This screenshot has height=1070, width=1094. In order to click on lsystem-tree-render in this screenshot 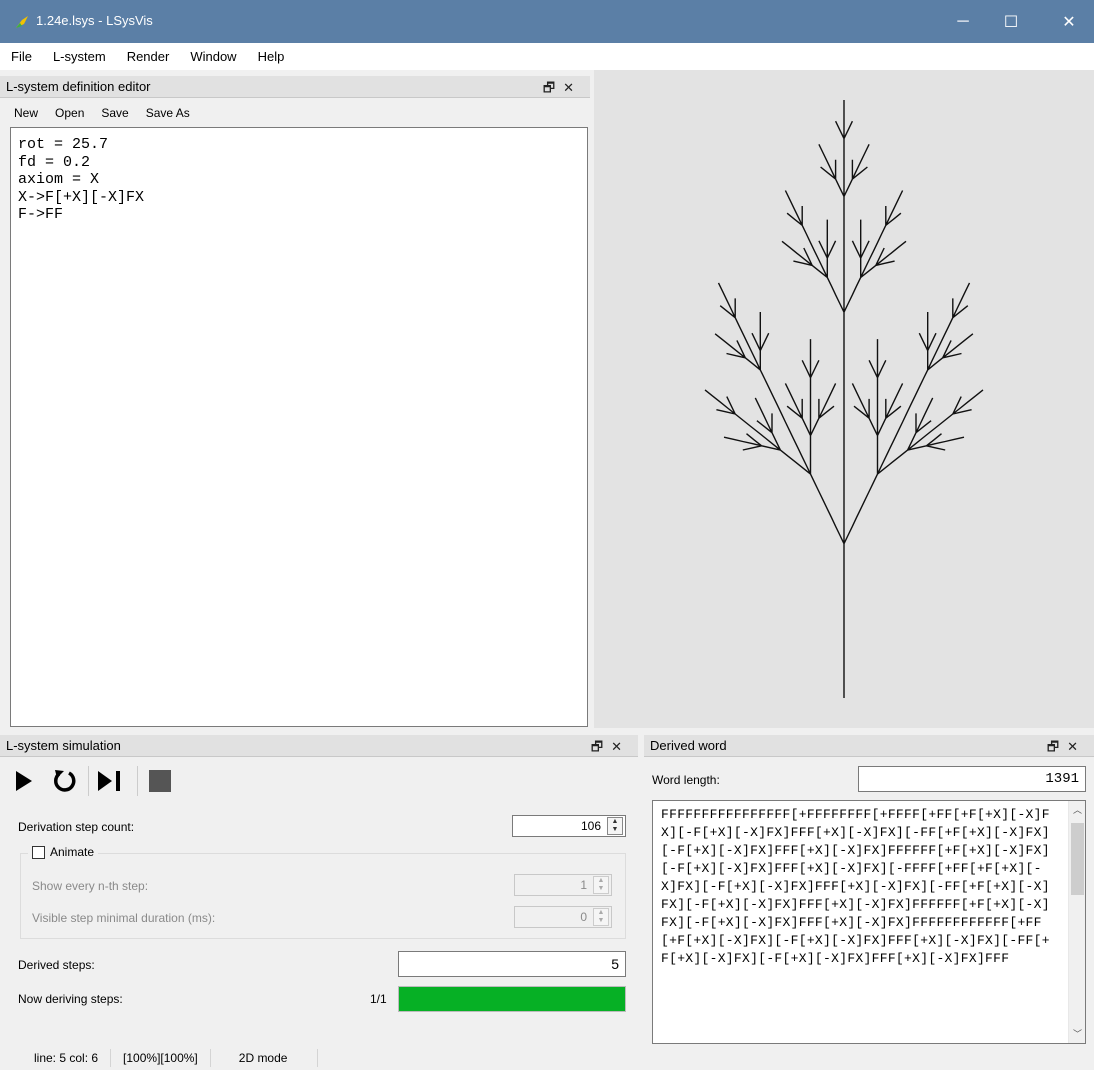, I will do `click(844, 399)`.